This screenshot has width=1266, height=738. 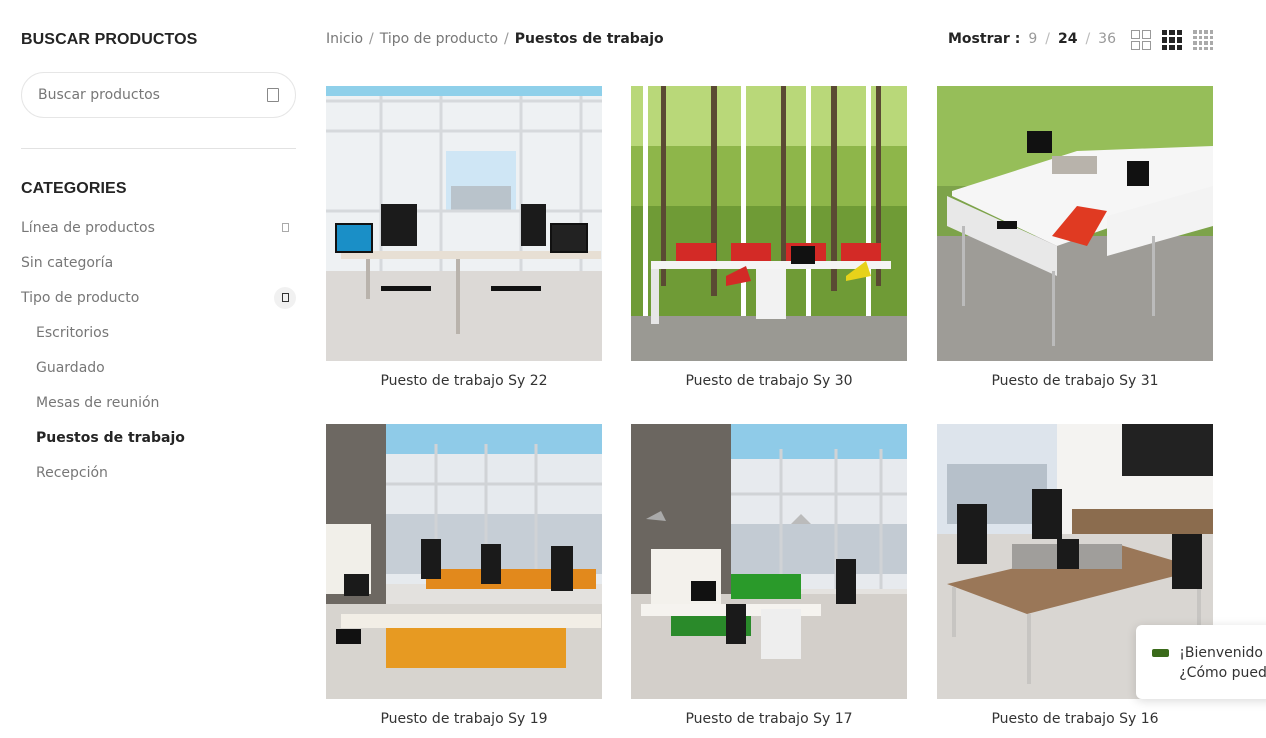 I want to click on product-card: Puesto de trabajo Sy 17, so click(x=769, y=575).